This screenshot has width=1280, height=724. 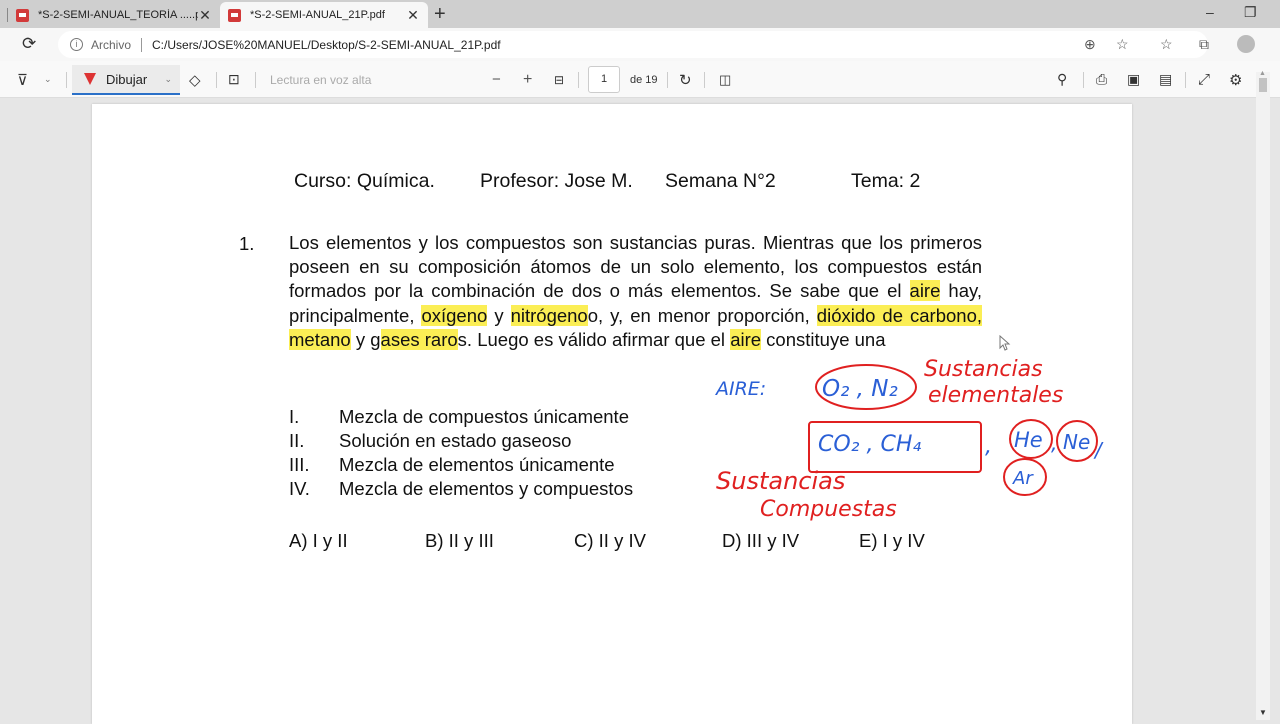 I want to click on url-divider, so click(x=142, y=44).